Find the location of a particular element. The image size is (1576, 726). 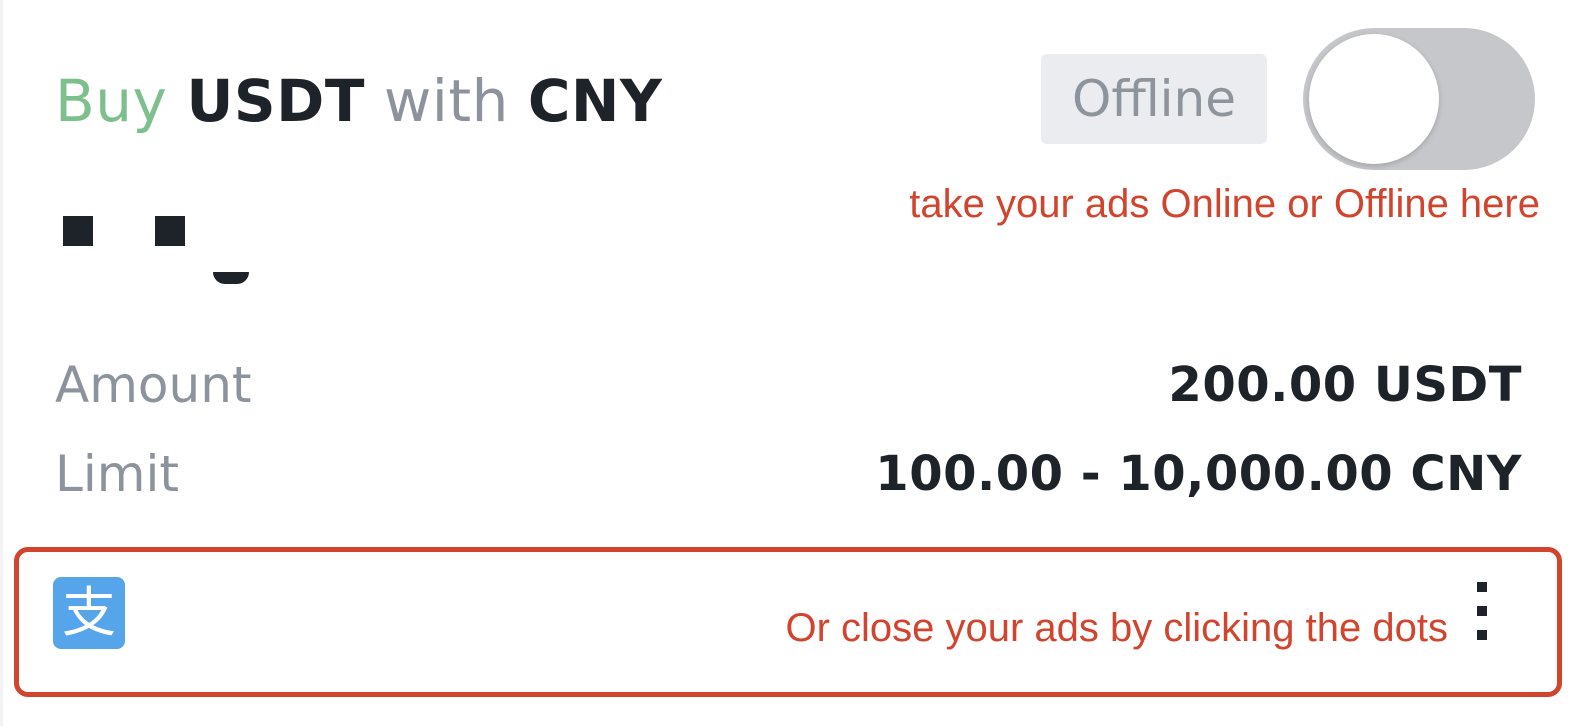

more-vertical-icon is located at coordinates (1482, 587).